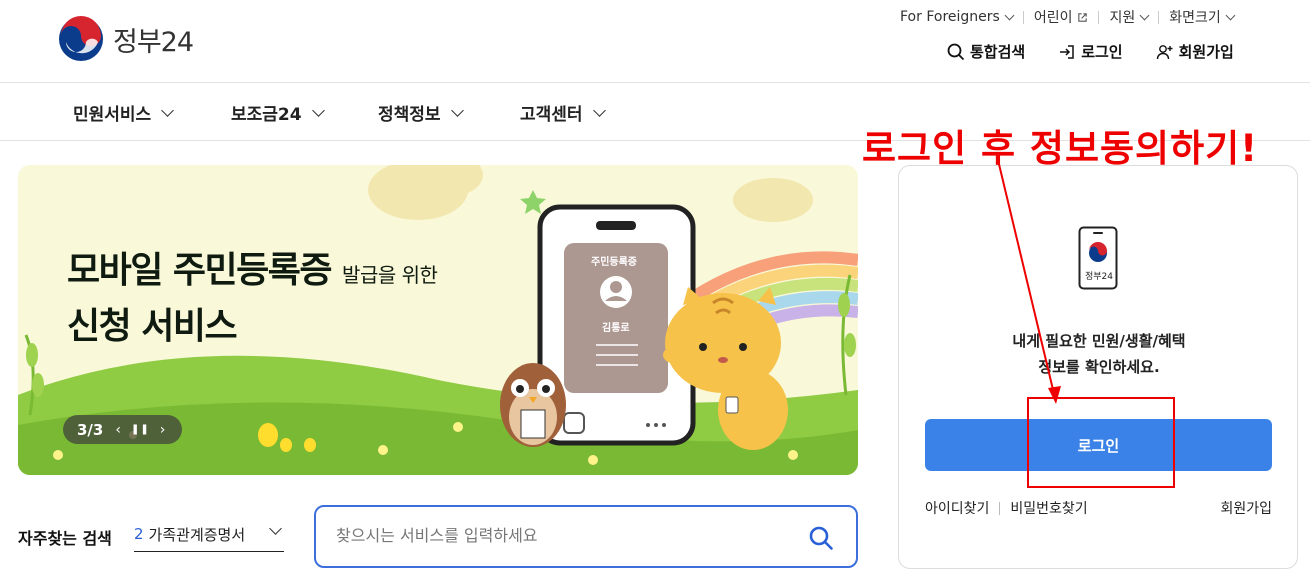 The height and width of the screenshot is (582, 1310). I want to click on frequent-search-rank: 2, so click(139, 534).